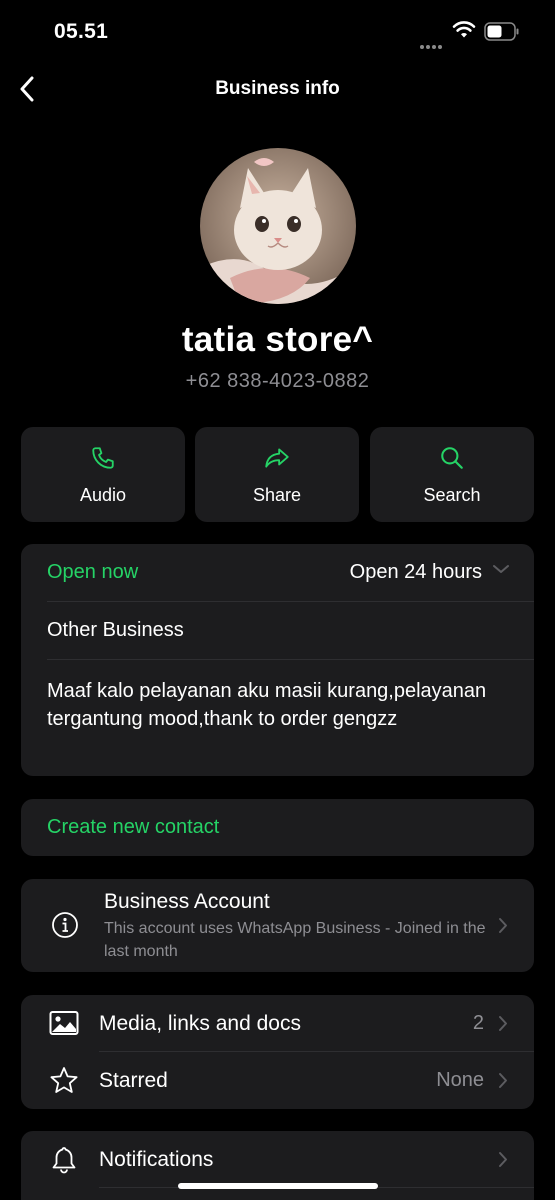 The width and height of the screenshot is (555, 1200). What do you see at coordinates (464, 29) in the screenshot?
I see `wifi-icon` at bounding box center [464, 29].